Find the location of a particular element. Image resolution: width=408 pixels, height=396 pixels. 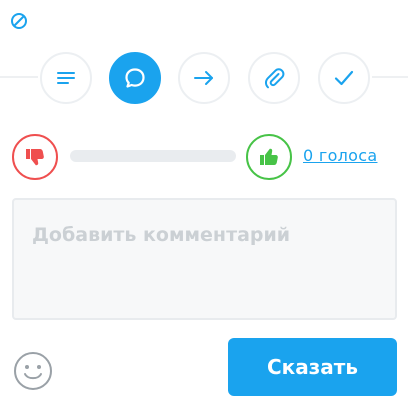

text-lines-icon is located at coordinates (66, 78).